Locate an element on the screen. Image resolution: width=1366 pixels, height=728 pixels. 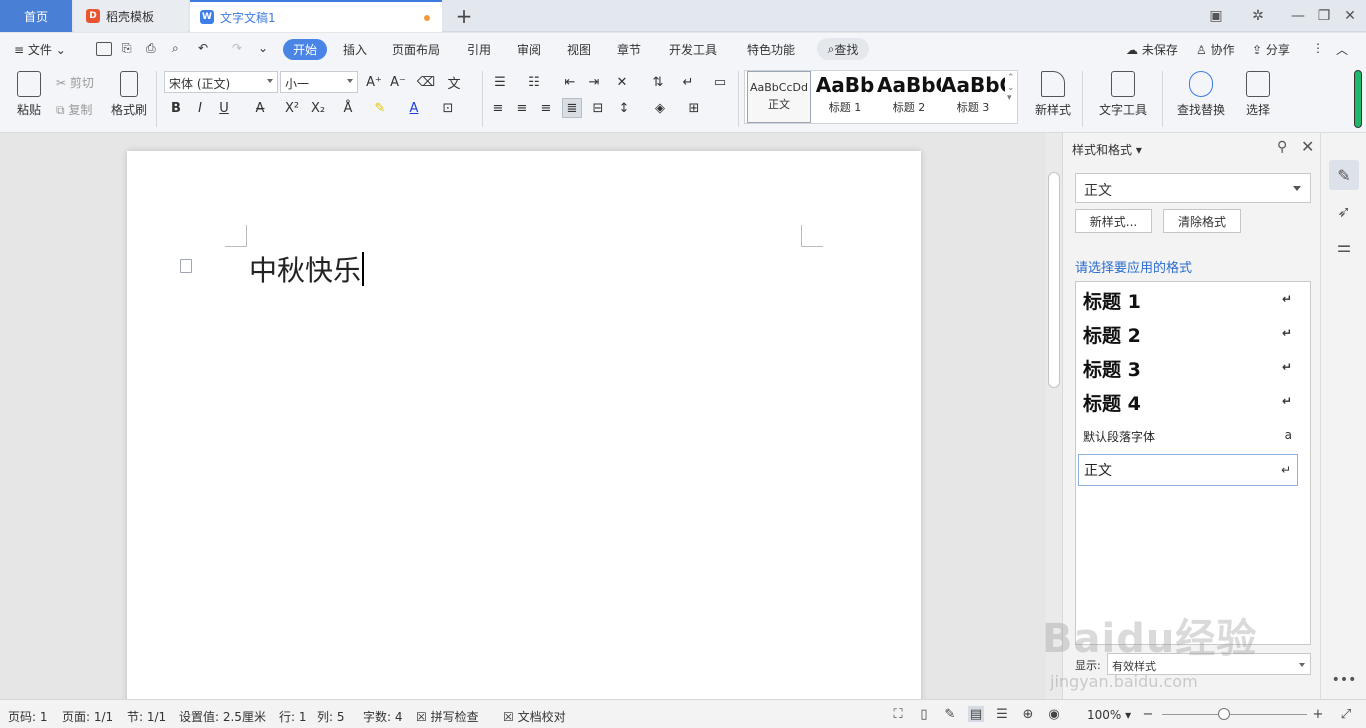
phonetic-icon: 文 is located at coordinates (454, 82).